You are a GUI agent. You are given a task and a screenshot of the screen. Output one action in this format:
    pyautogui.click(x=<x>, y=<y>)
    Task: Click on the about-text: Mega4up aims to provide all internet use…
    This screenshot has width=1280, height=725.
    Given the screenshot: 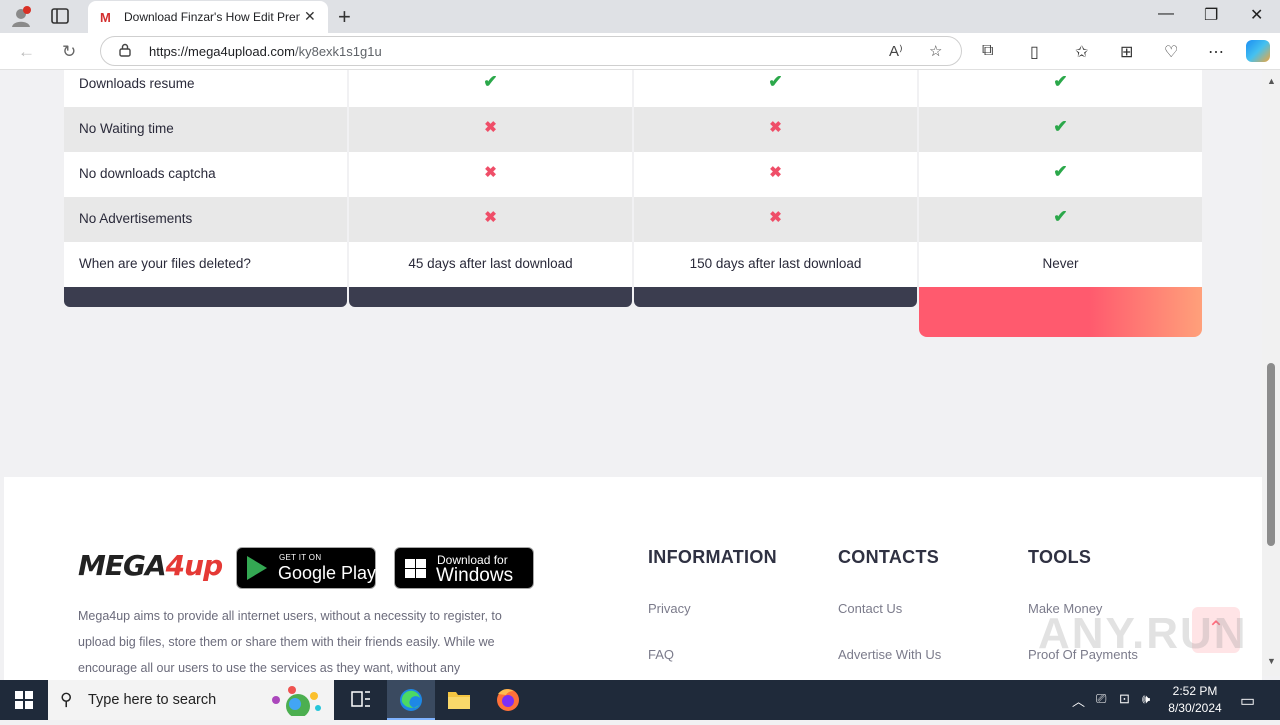 What is the action you would take?
    pyautogui.click(x=290, y=642)
    